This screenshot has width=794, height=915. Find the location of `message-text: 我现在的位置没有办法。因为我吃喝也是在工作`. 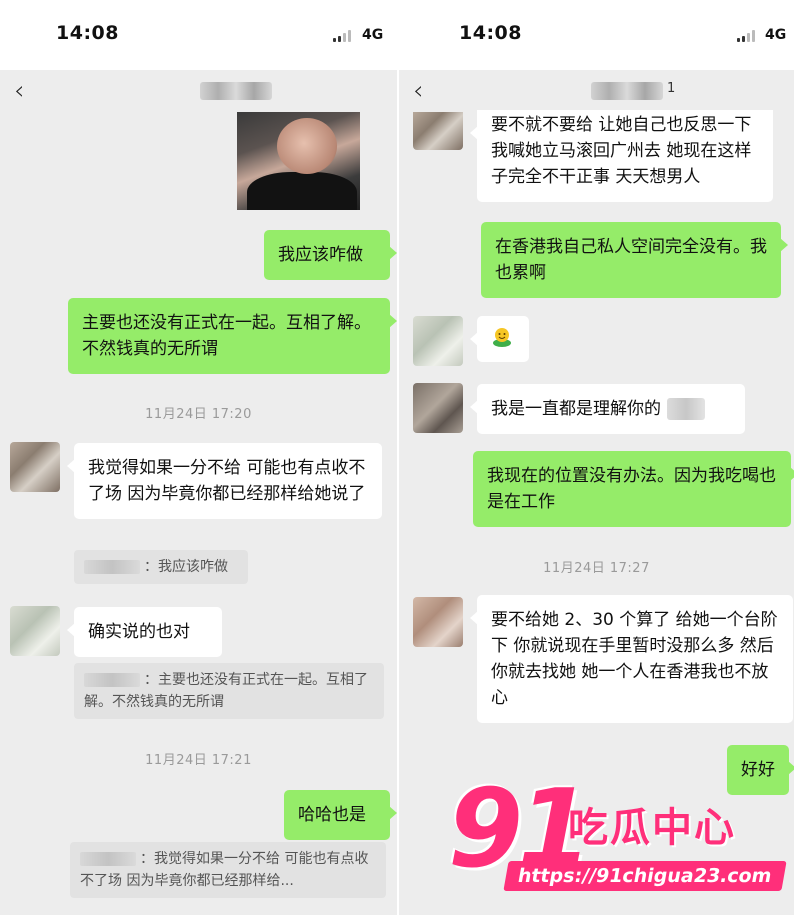

message-text: 我现在的位置没有办法。因为我吃喝也是在工作 is located at coordinates (631, 489).